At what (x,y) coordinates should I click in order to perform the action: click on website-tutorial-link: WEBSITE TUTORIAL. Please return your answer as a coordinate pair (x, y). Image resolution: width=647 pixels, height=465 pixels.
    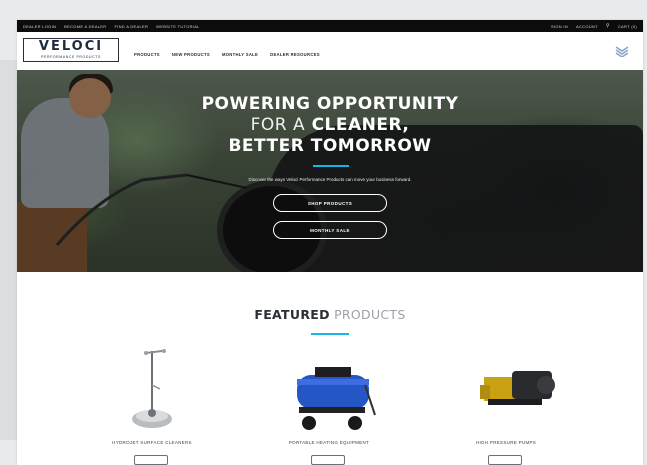
    Looking at the image, I should click on (178, 26).